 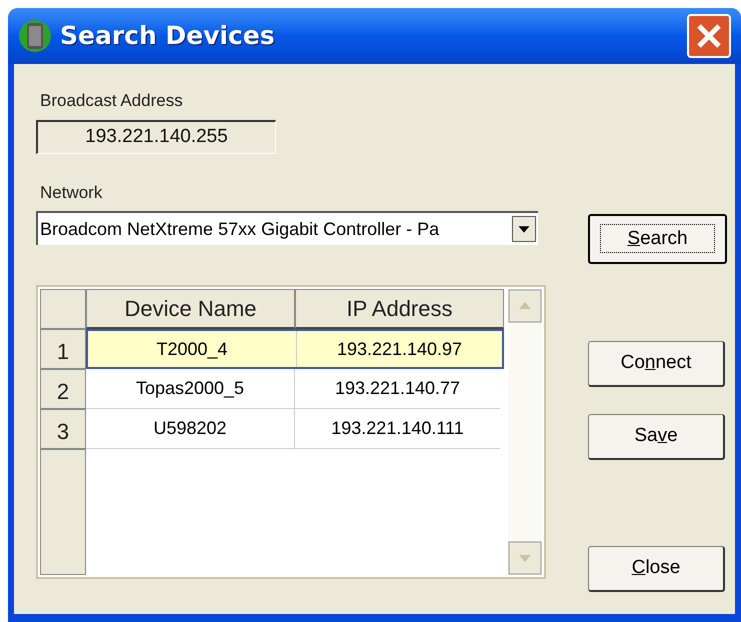 I want to click on table-row: U598202 193.221.140.111, so click(x=293, y=429).